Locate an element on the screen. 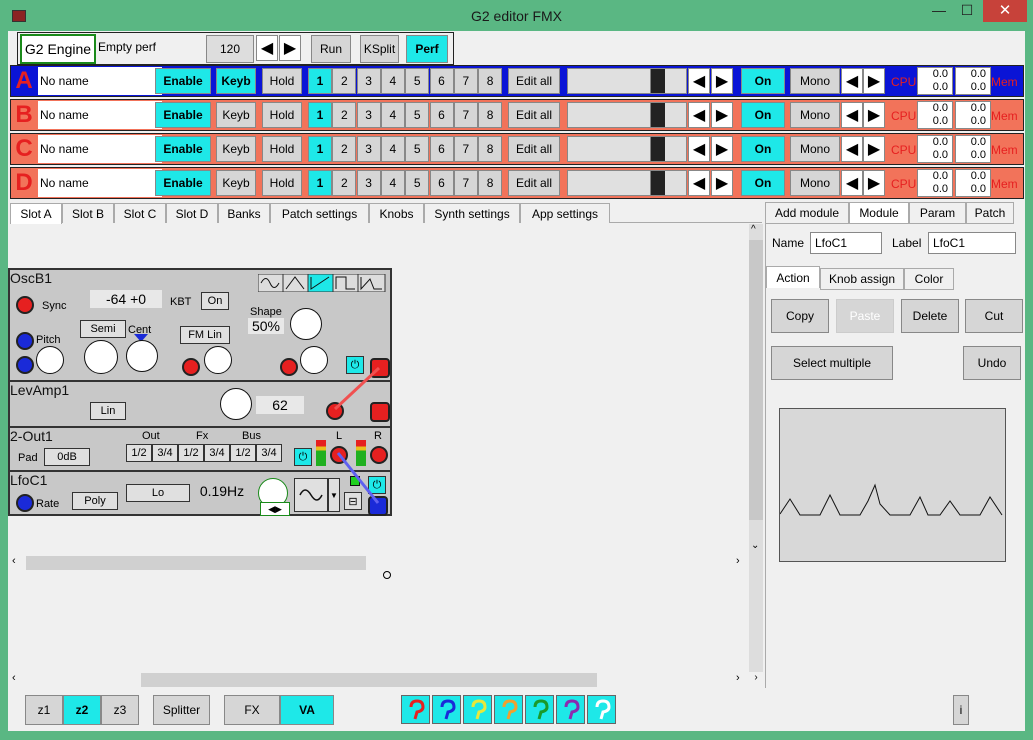 The height and width of the screenshot is (740, 1033). waveform-icons is located at coordinates (322, 283).